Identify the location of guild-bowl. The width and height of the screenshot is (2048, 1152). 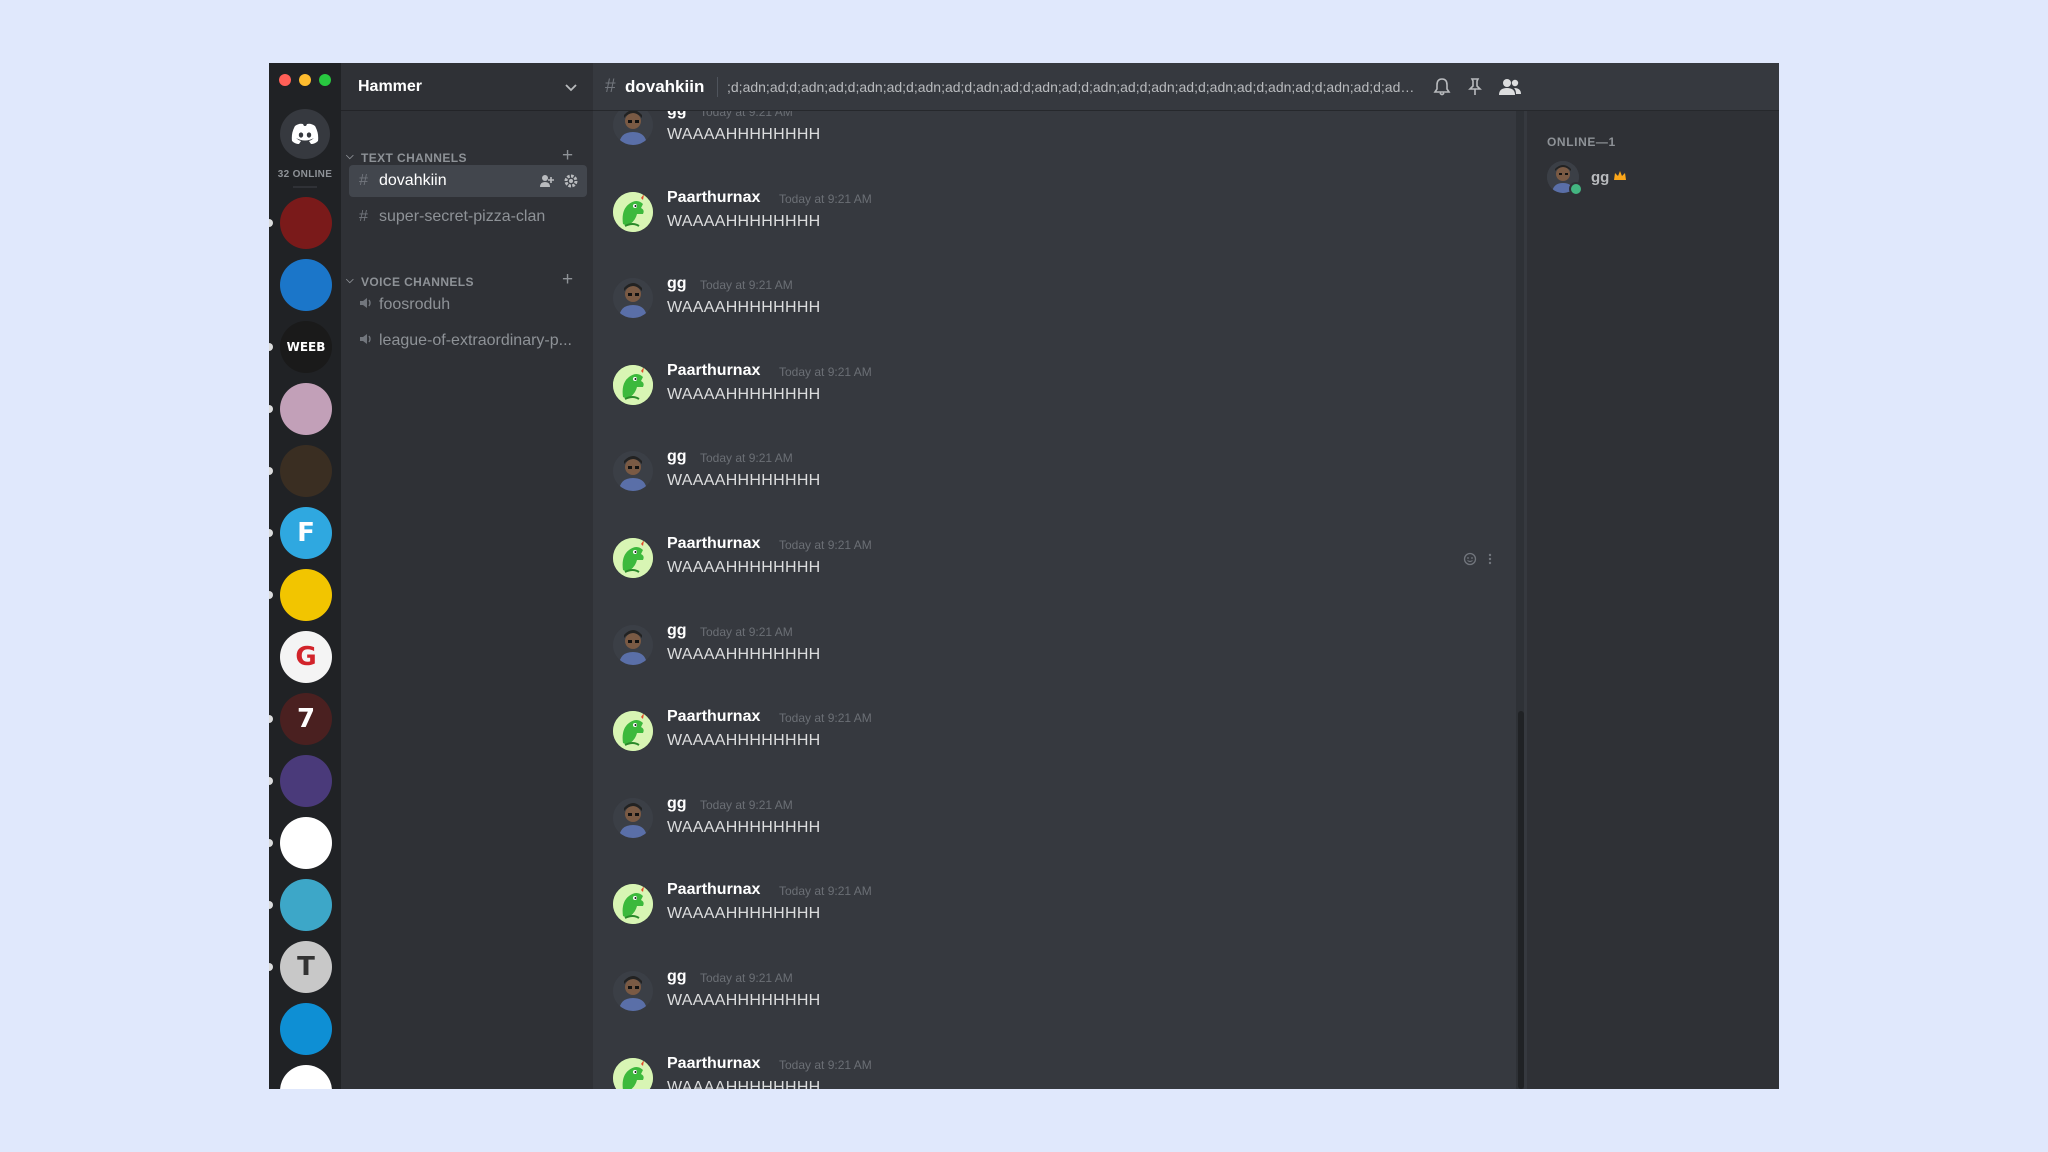
(306, 905).